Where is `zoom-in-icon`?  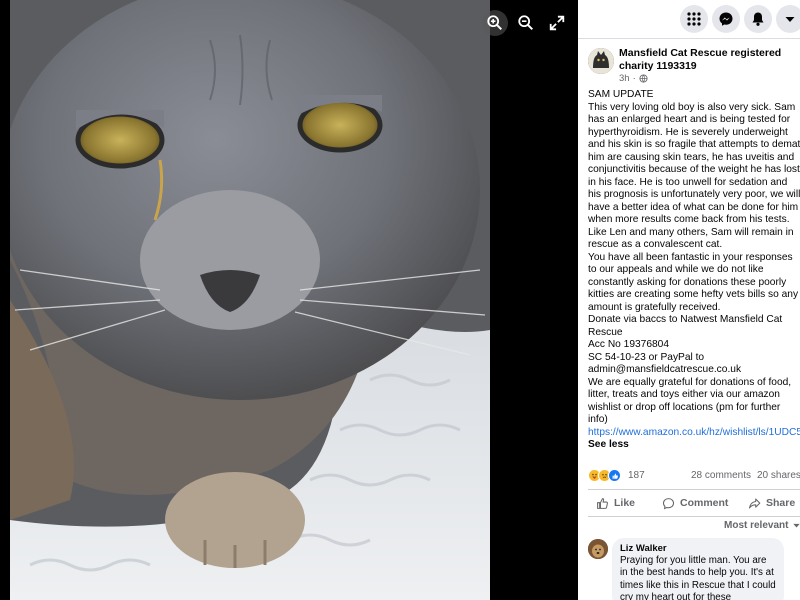
zoom-in-icon is located at coordinates (495, 23).